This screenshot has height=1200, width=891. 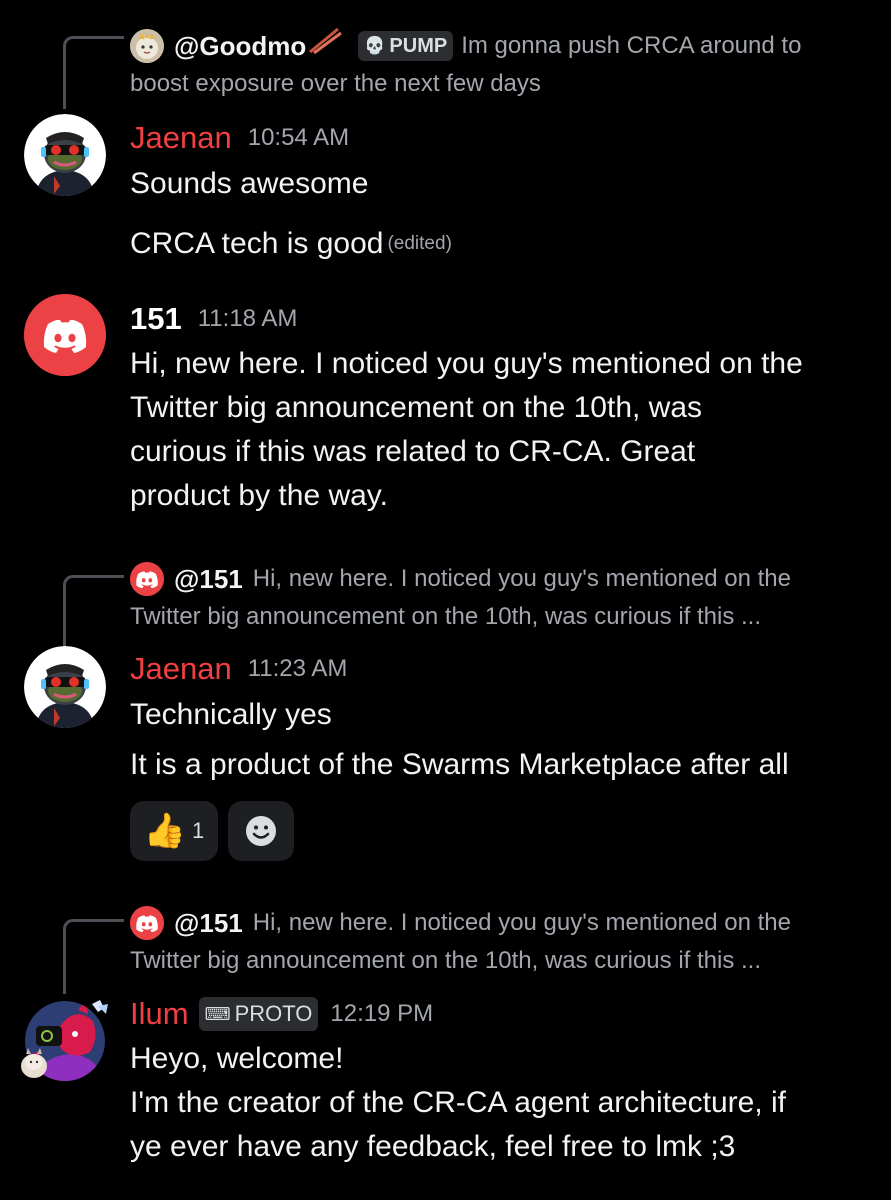 What do you see at coordinates (239, 138) in the screenshot?
I see `message-header: Jaenan 10:54 AM` at bounding box center [239, 138].